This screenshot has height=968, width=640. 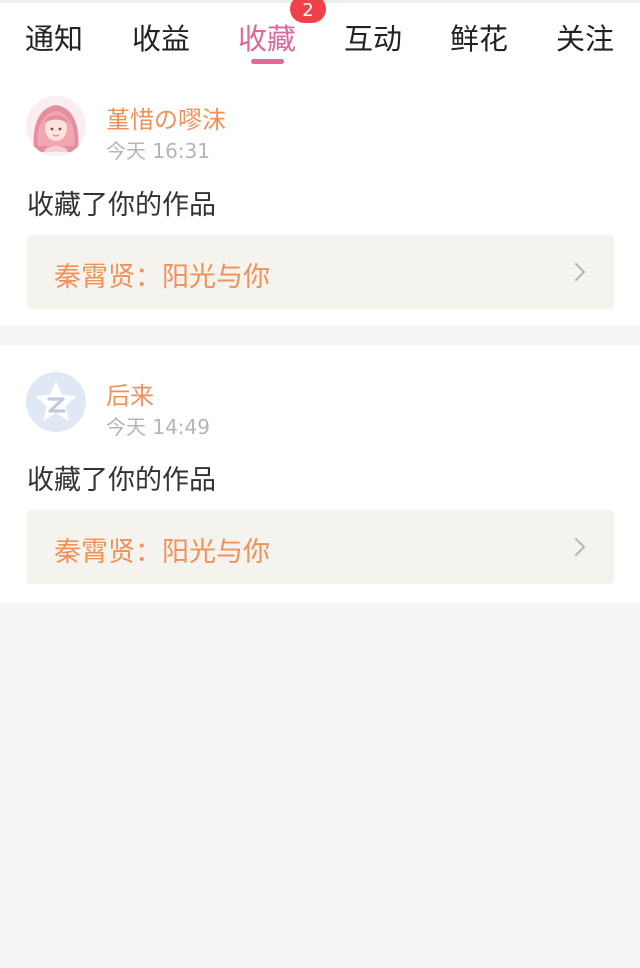 What do you see at coordinates (267, 39) in the screenshot?
I see `tab-label: 收藏` at bounding box center [267, 39].